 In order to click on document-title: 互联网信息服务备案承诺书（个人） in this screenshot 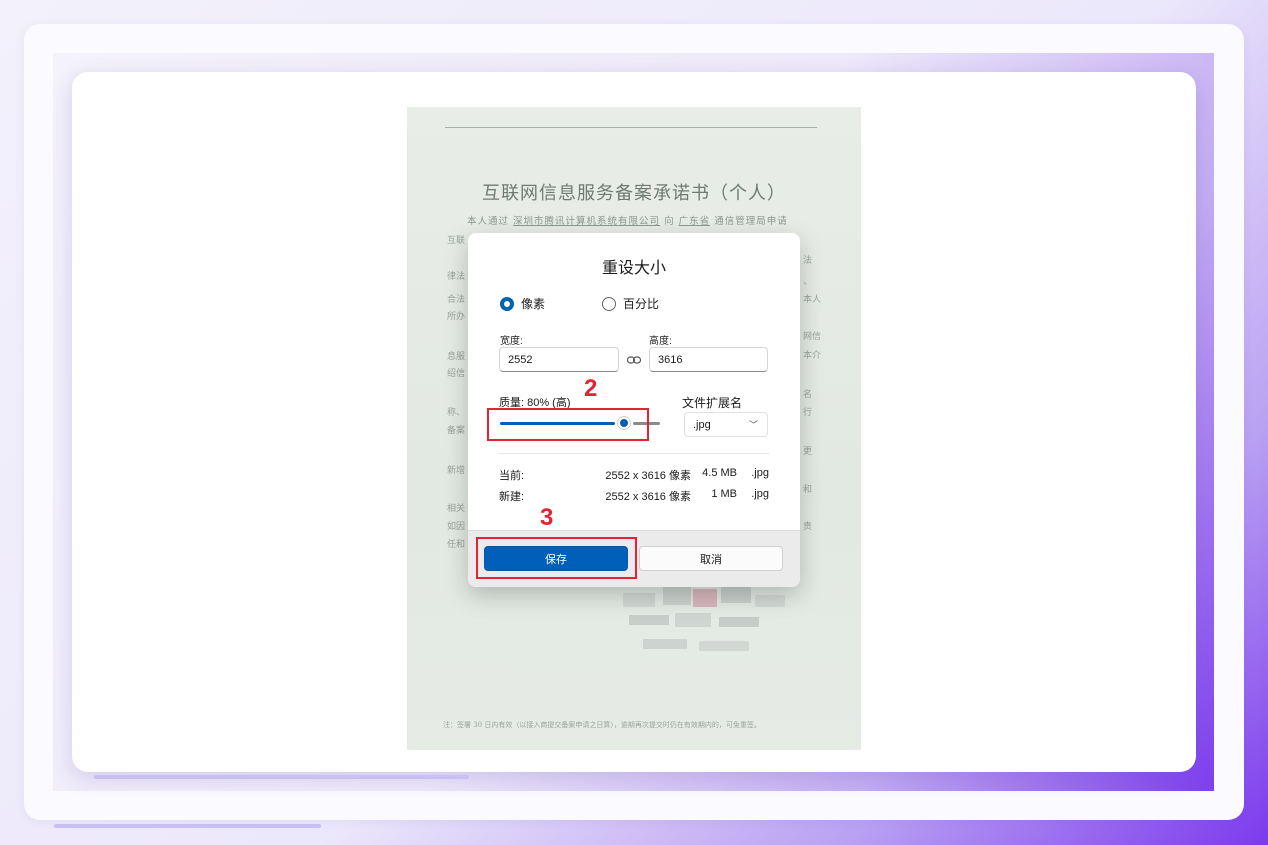, I will do `click(634, 193)`.